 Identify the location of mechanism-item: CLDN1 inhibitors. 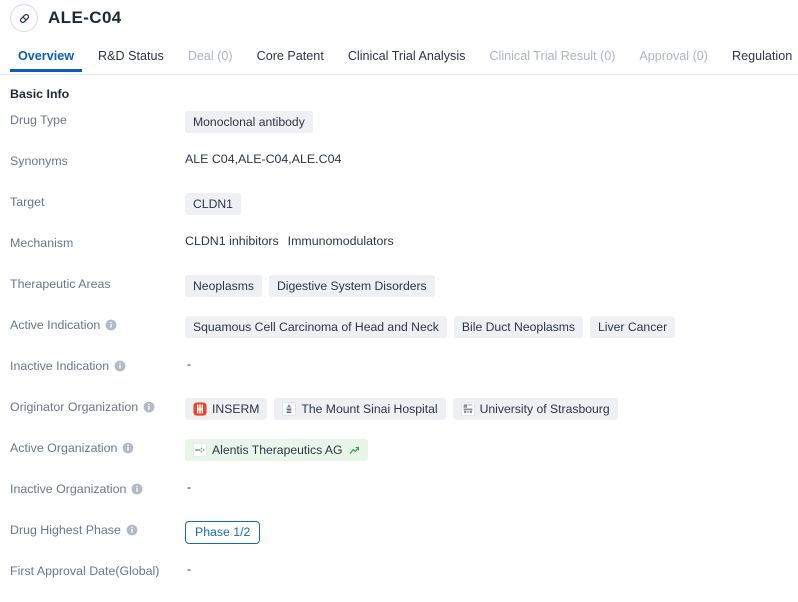
(232, 241).